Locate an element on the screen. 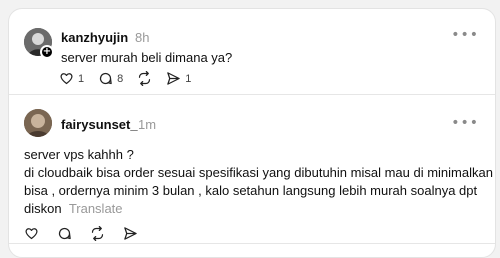 This screenshot has height=258, width=500. reply-button: 8 is located at coordinates (110, 78).